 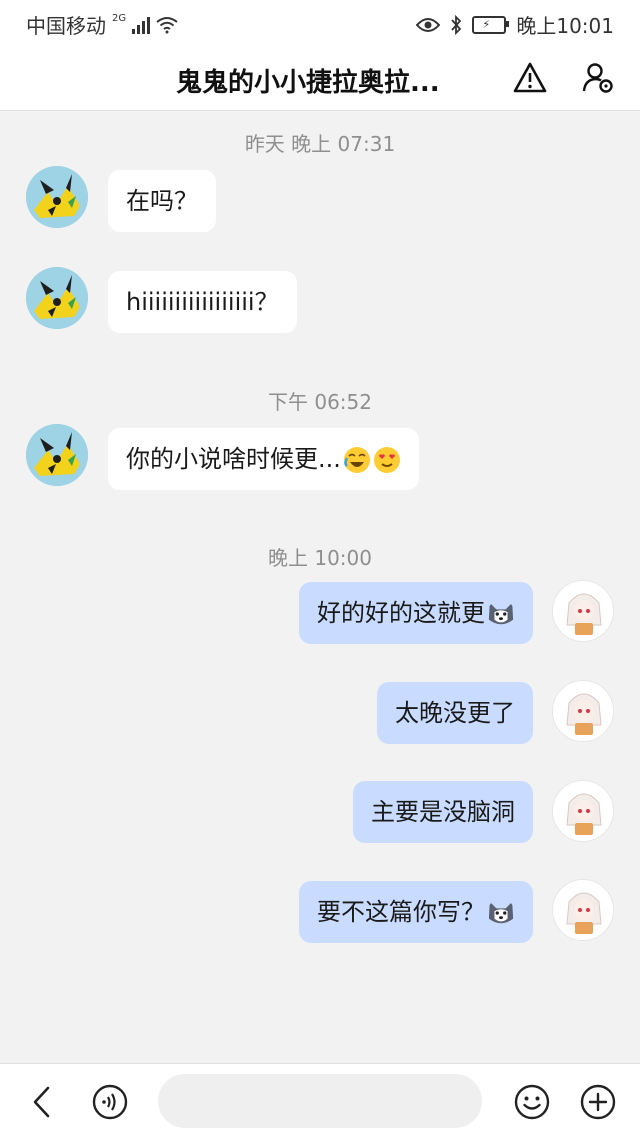 I want to click on status-right: ⚡ 晚上10:01, so click(x=515, y=24).